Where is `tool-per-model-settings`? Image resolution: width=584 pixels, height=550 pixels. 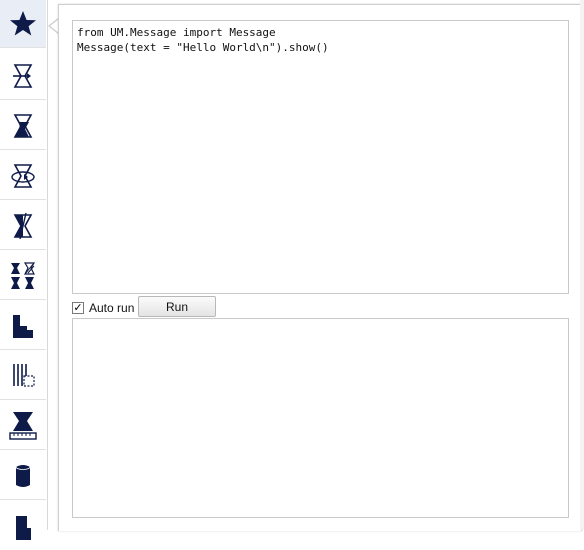
tool-per-model-settings is located at coordinates (23, 276).